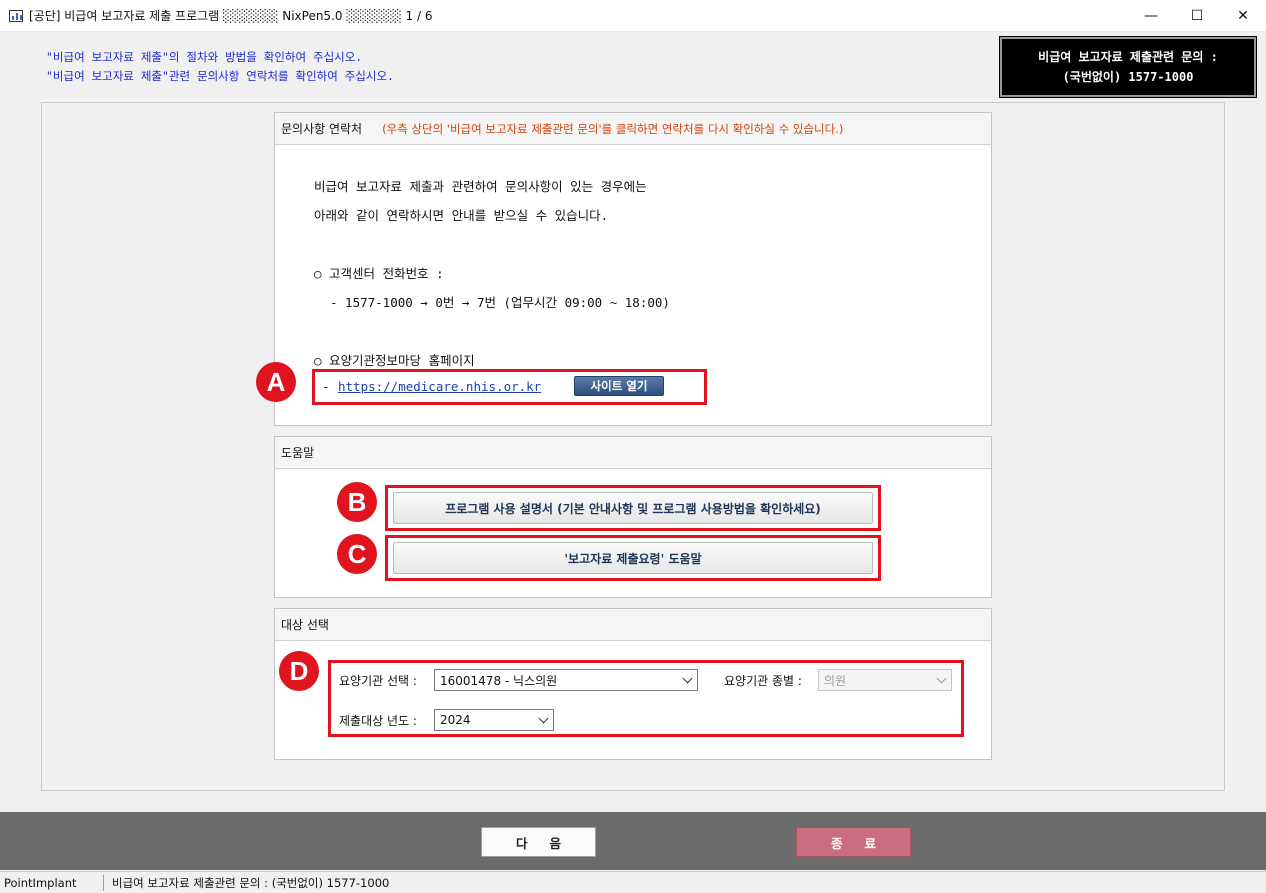 The width and height of the screenshot is (1266, 893). I want to click on contact-intro-line-1: 비급여 보고자료 제출과 관련하여 문의사항이 있는 경우에는, so click(480, 186).